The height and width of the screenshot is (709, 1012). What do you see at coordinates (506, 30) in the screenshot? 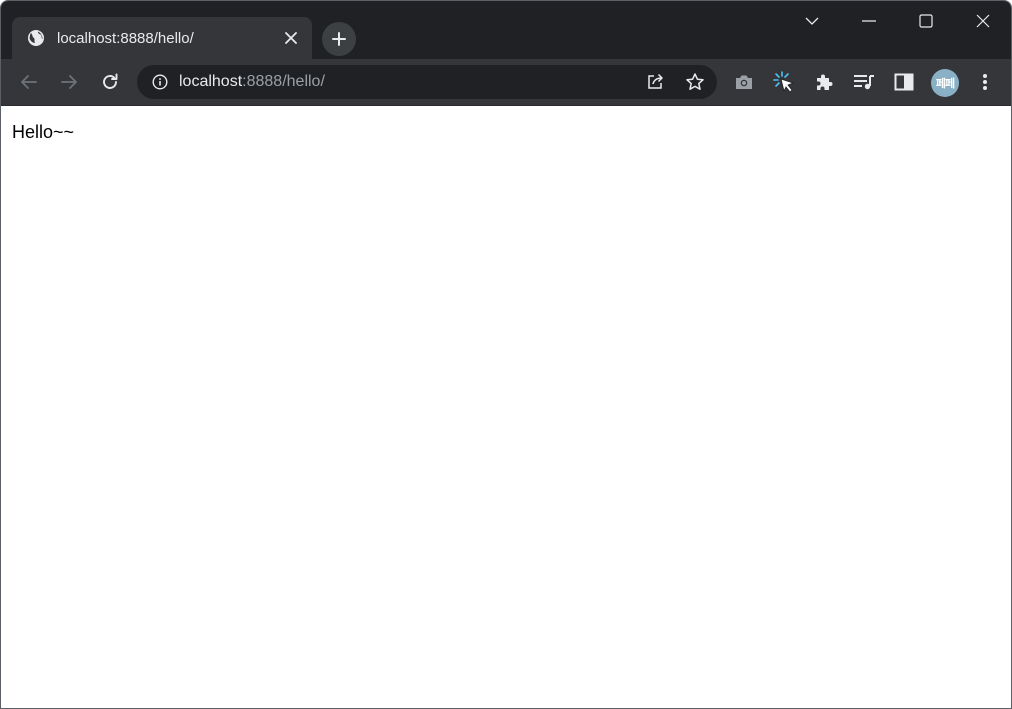
I see `title-bar: localhost:8888/hello/` at bounding box center [506, 30].